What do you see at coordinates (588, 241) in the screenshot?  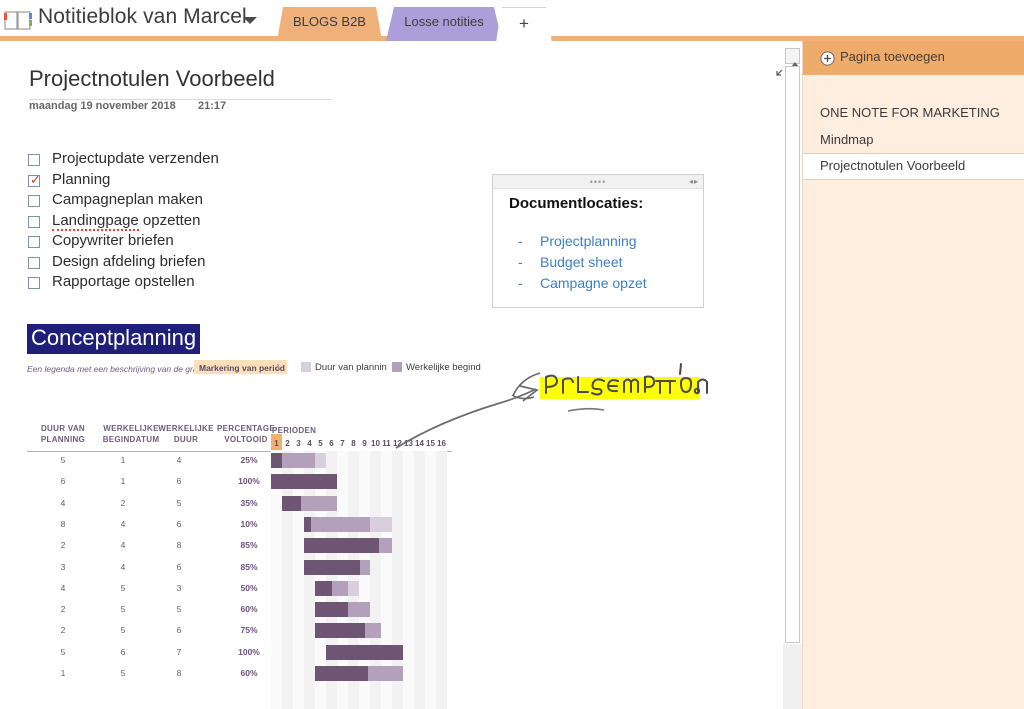 I see `link-projectplanning: Projectplanning` at bounding box center [588, 241].